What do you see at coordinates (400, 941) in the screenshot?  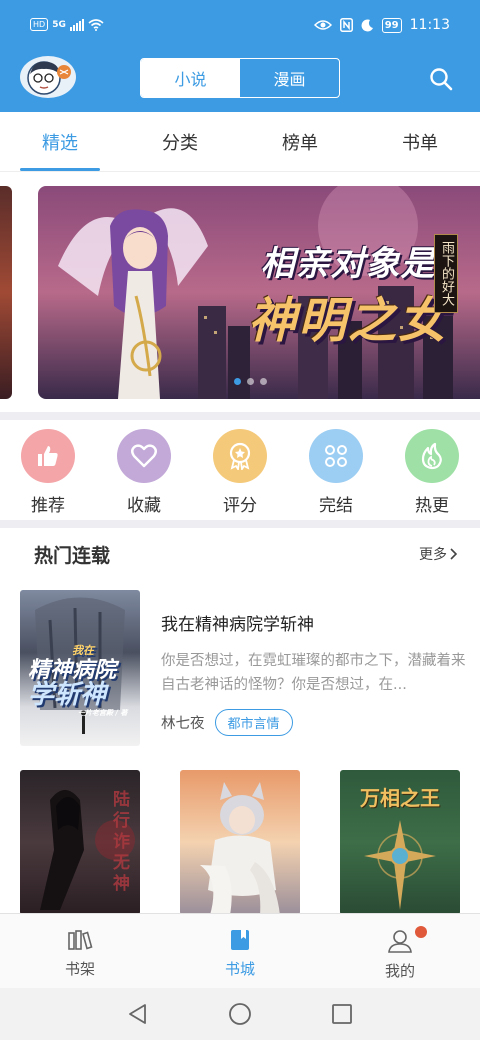 I see `profile-icon` at bounding box center [400, 941].